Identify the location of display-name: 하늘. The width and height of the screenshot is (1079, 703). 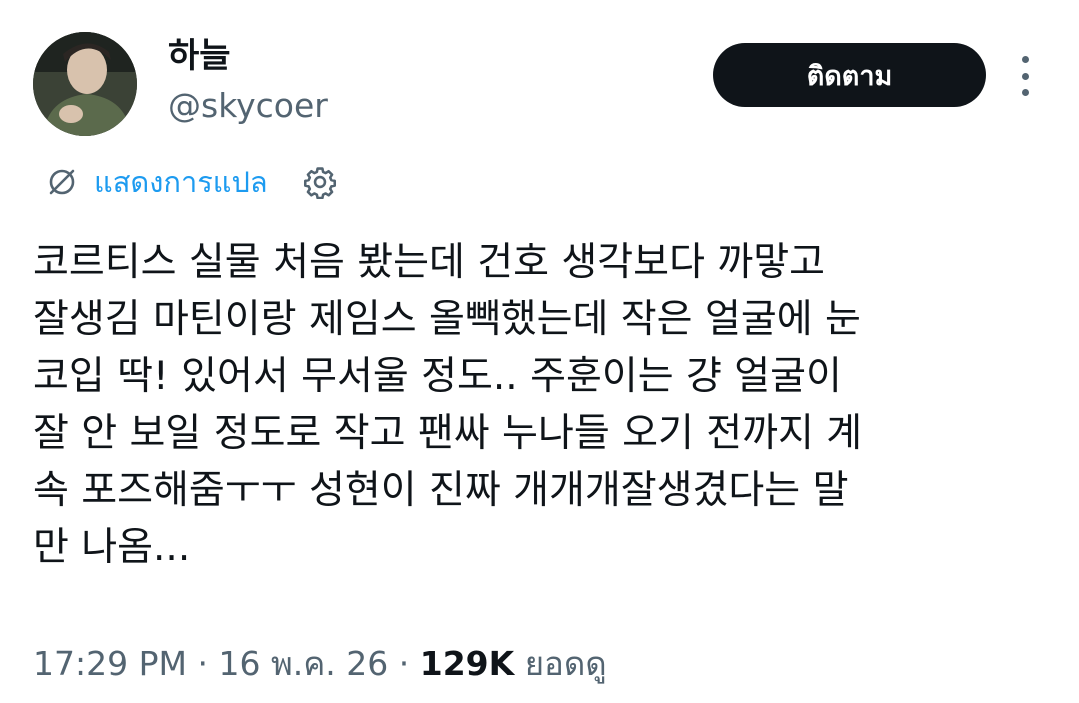
(199, 56).